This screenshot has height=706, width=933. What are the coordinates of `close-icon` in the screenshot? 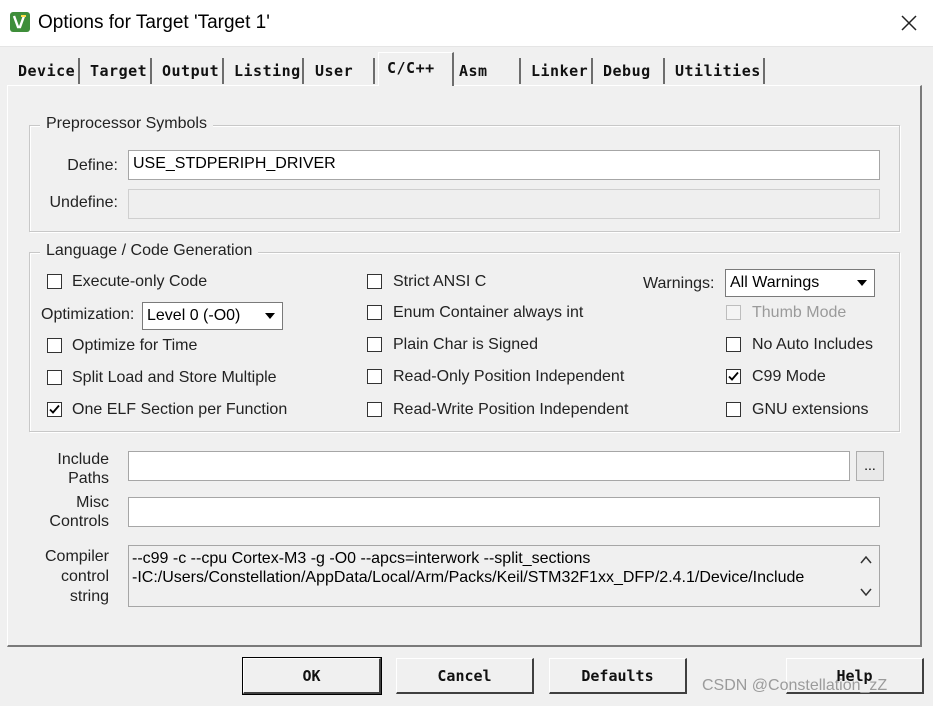 It's located at (909, 23).